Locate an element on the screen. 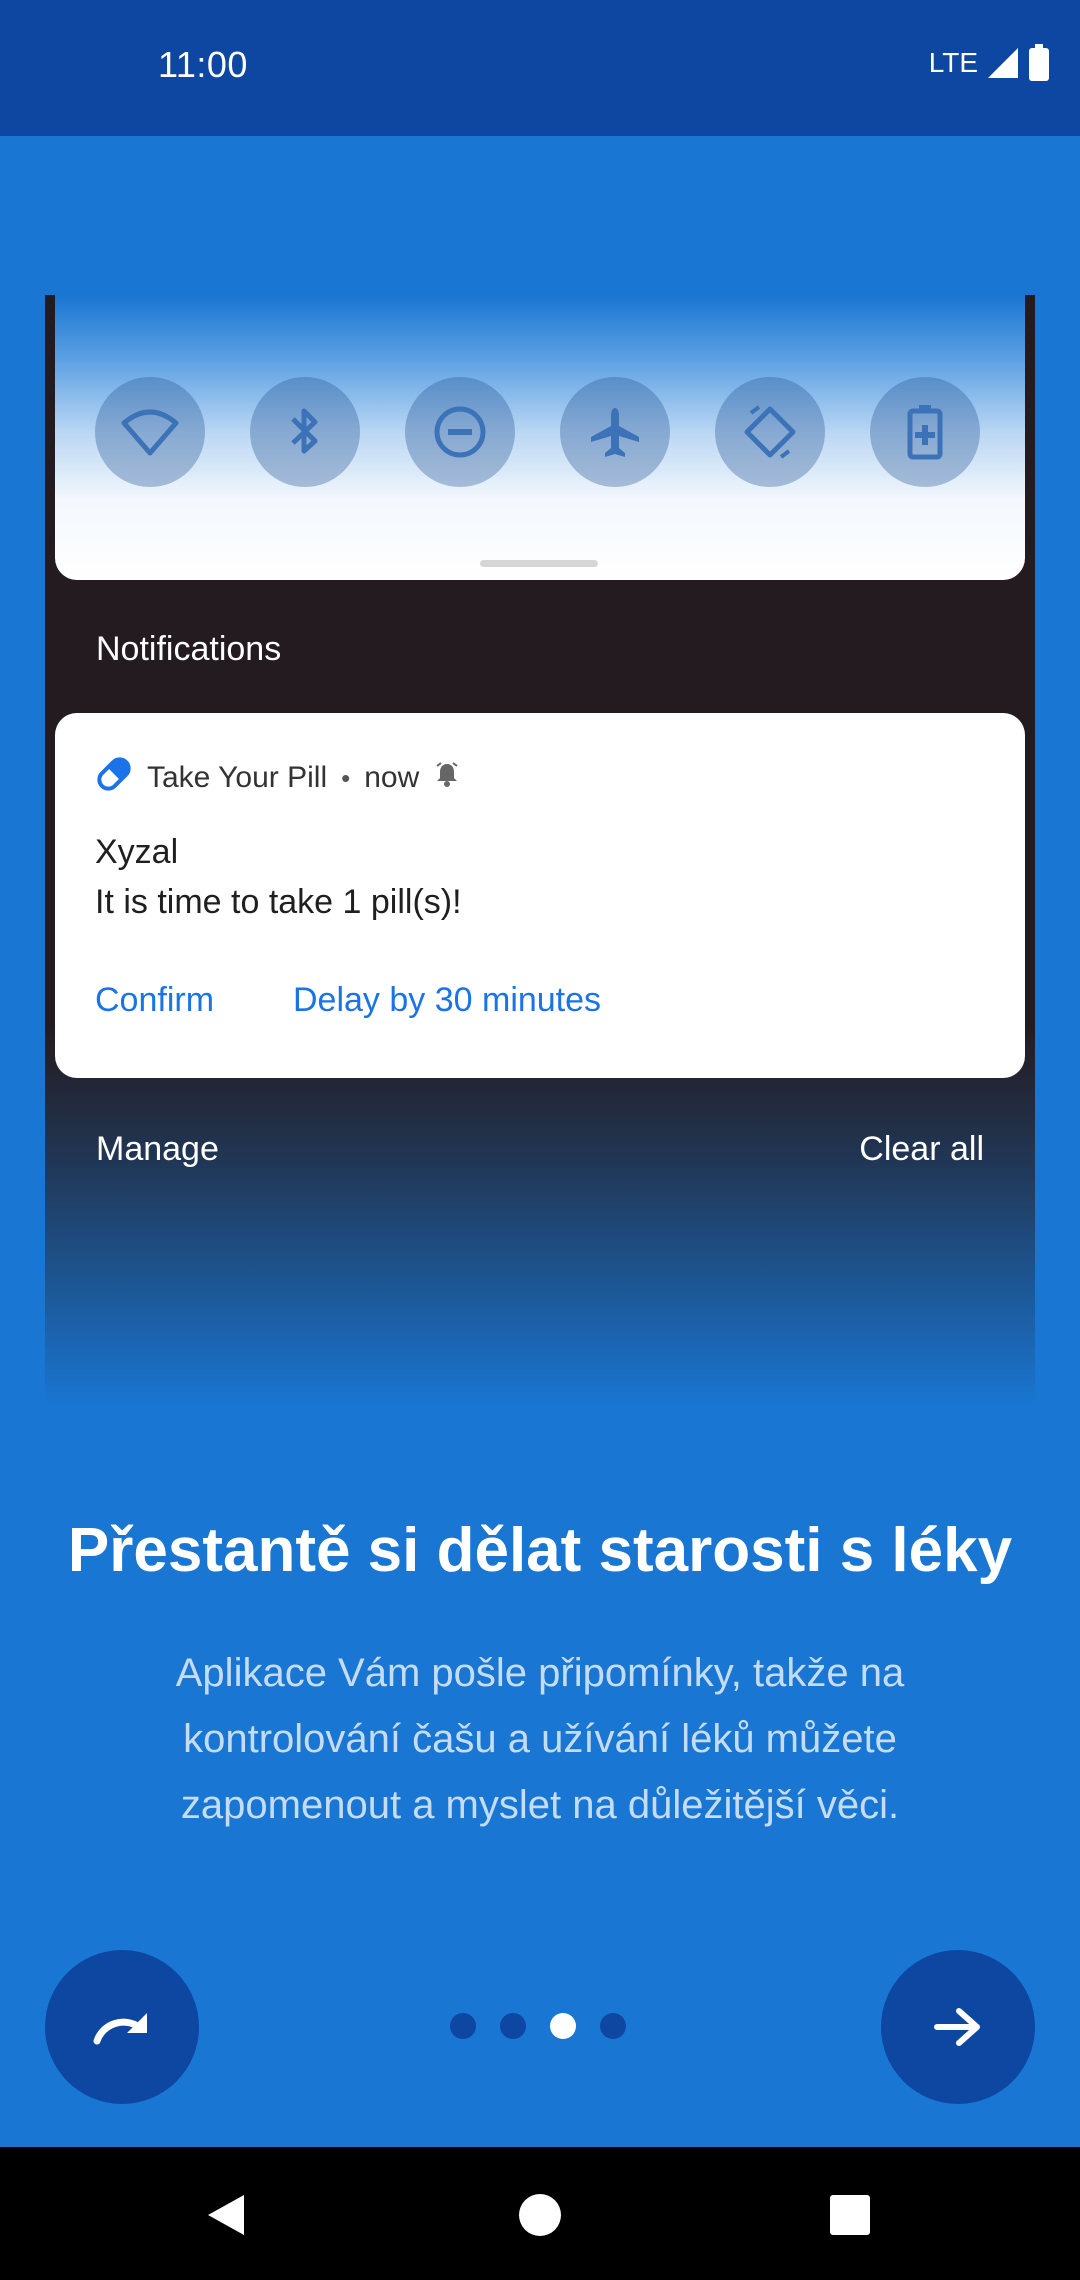 This screenshot has height=2280, width=1080. notification-app-name: Take Your Pill is located at coordinates (237, 777).